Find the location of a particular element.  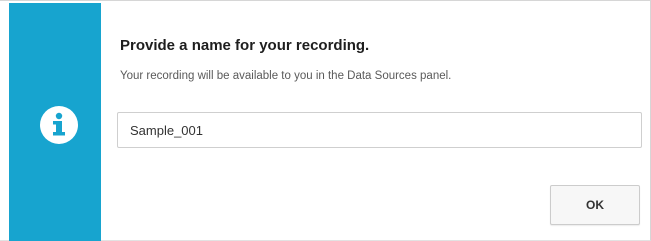

recording-name-input is located at coordinates (379, 130).